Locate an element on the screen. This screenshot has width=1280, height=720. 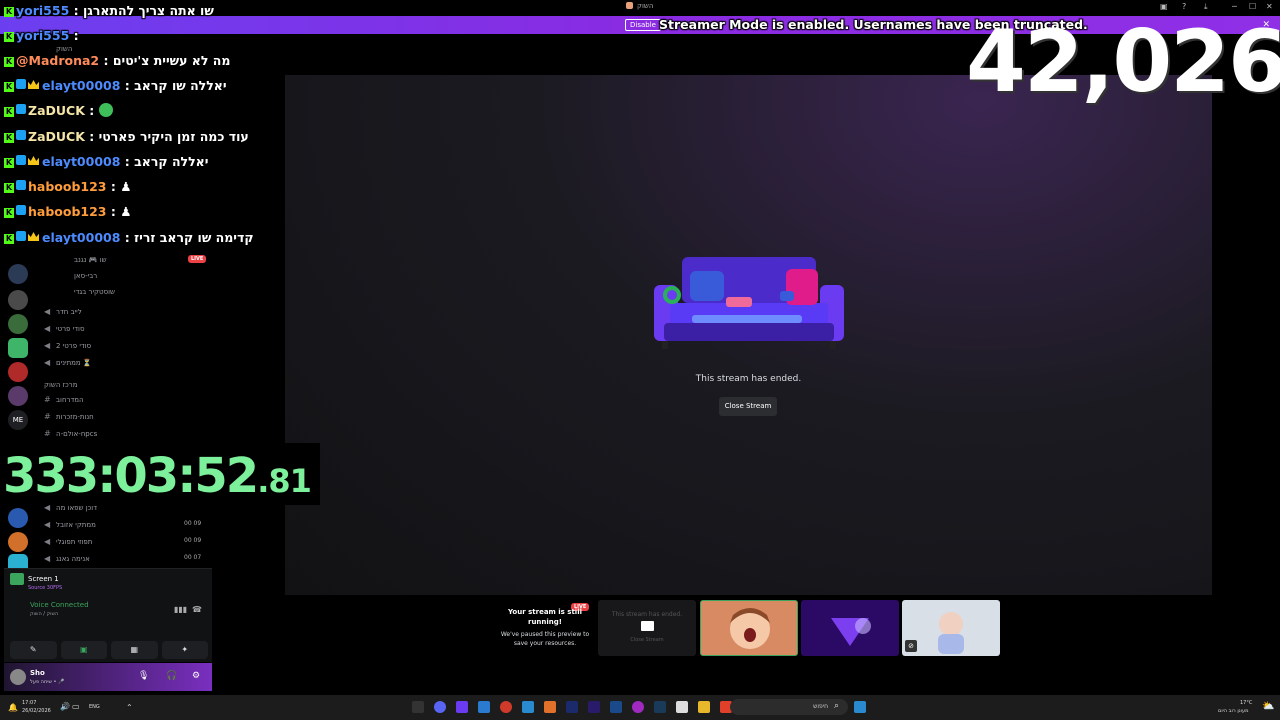
volume-icon: 🔊 is located at coordinates (65, 706).